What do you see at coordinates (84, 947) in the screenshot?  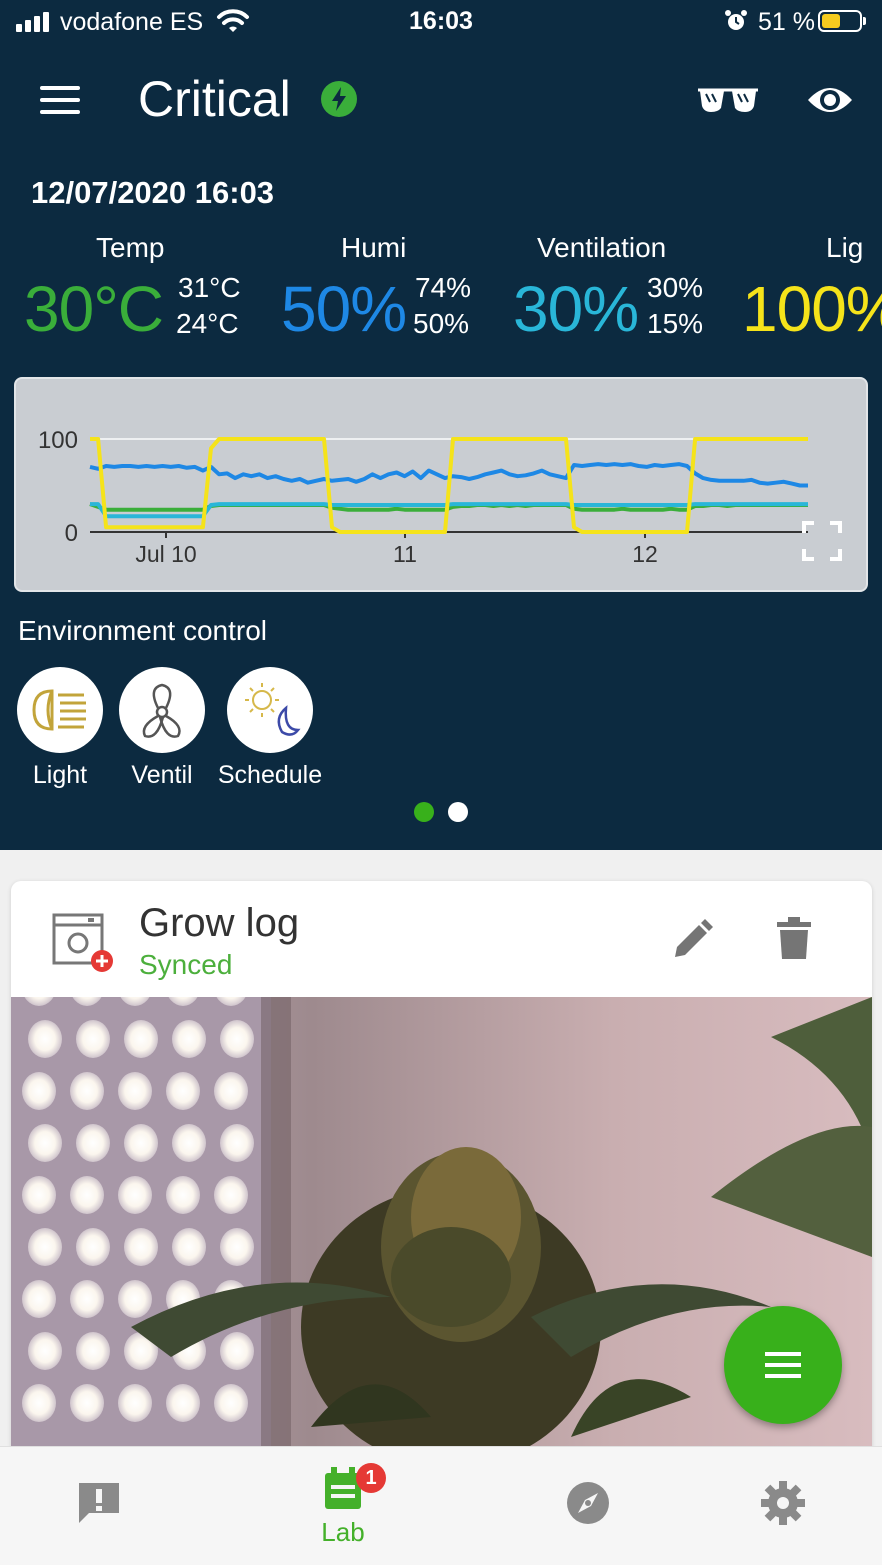 I see `photo-add-icon` at bounding box center [84, 947].